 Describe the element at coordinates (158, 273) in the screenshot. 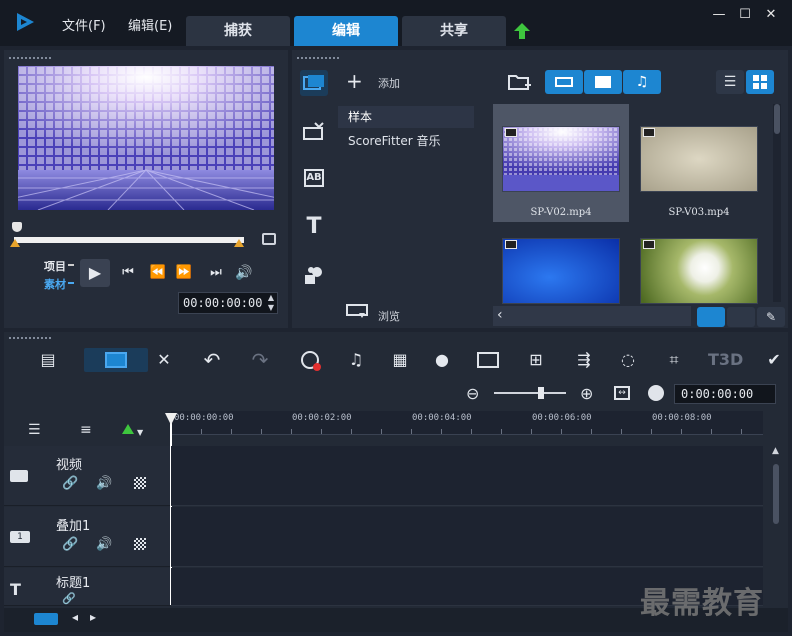

I see `prev-frame-button: ⏪` at that location.